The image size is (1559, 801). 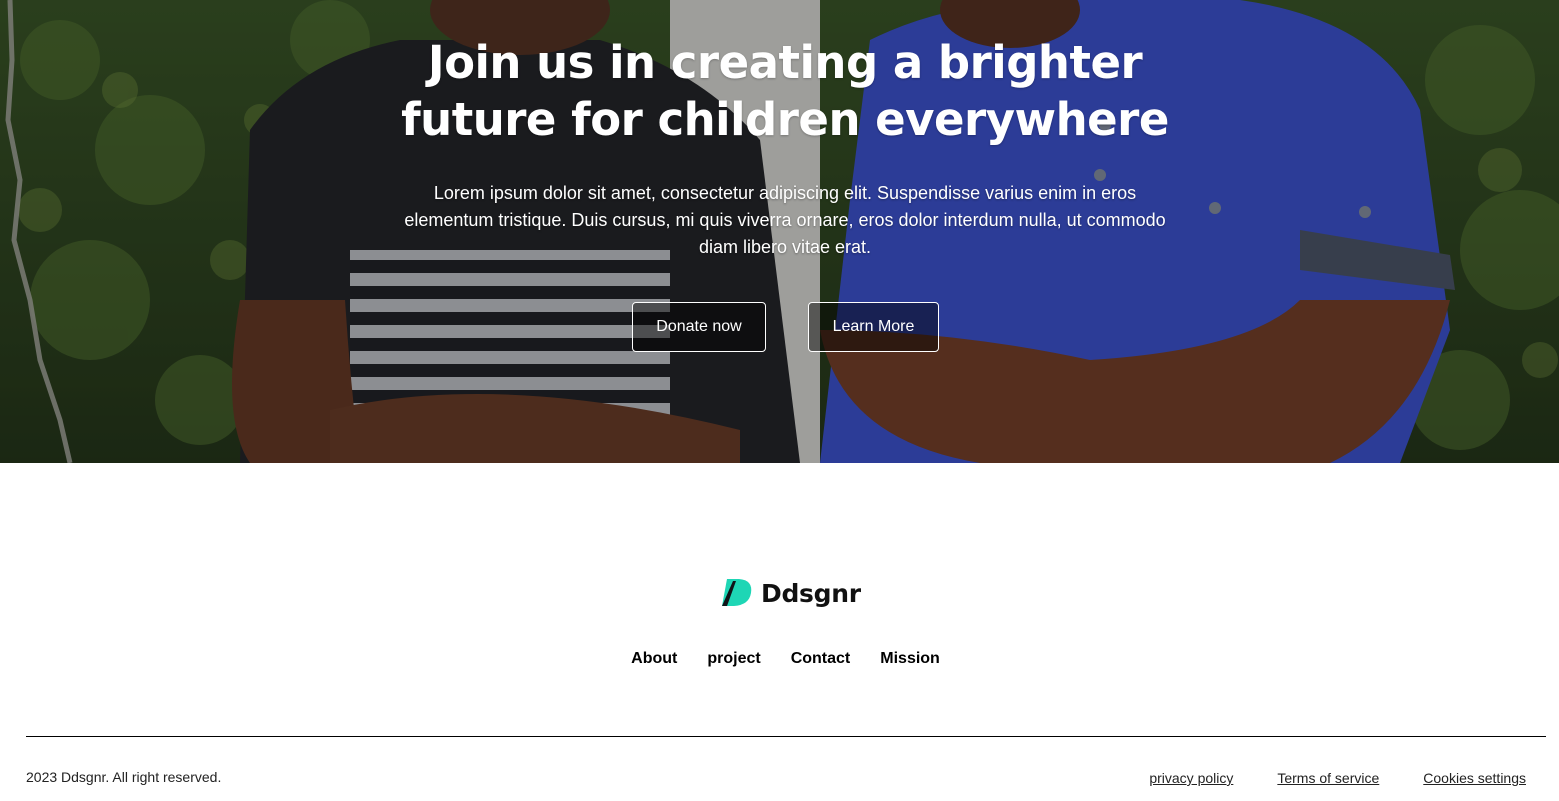 I want to click on footer-link-project: project, so click(x=733, y=659).